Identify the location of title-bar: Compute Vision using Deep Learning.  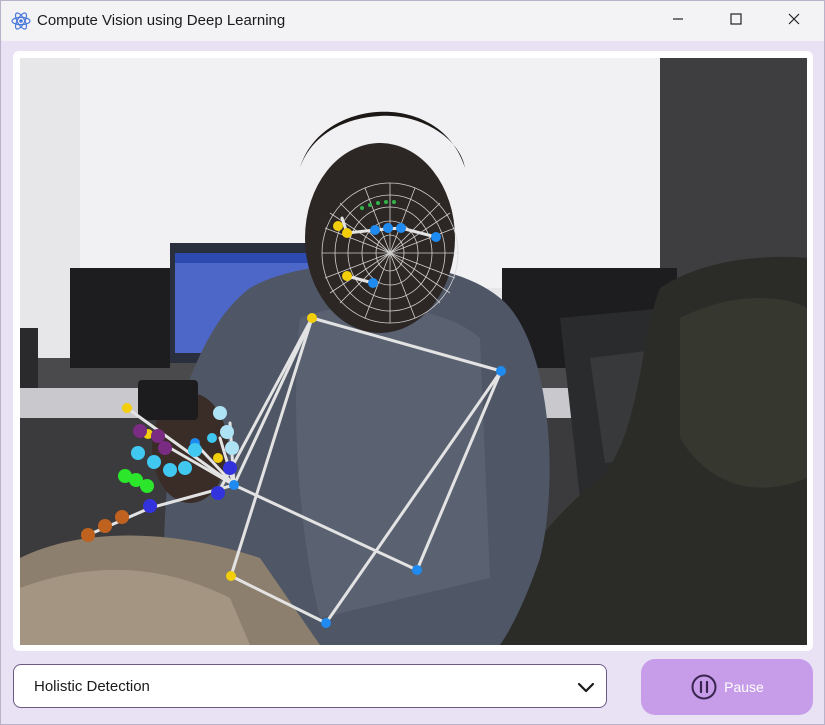
(412, 21).